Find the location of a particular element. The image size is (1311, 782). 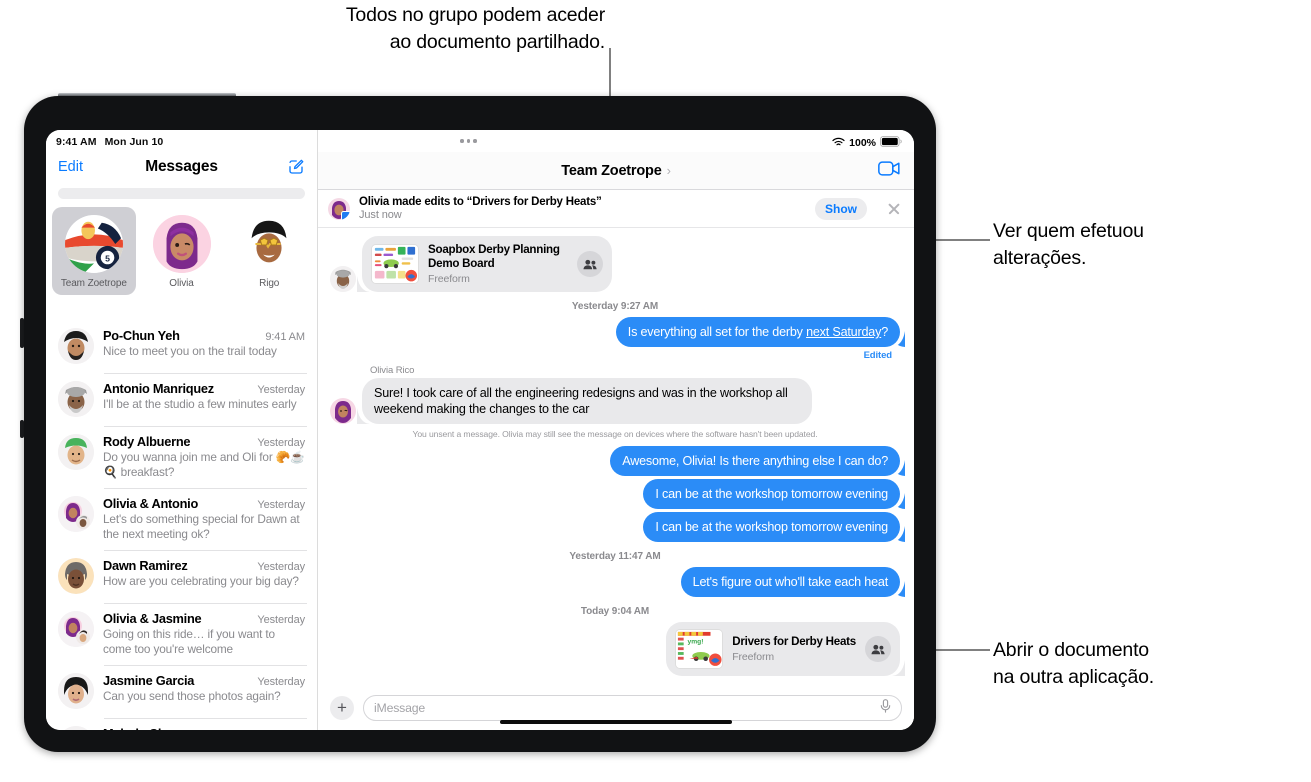

chat-title-button: Team Zoetrope › is located at coordinates (616, 171).